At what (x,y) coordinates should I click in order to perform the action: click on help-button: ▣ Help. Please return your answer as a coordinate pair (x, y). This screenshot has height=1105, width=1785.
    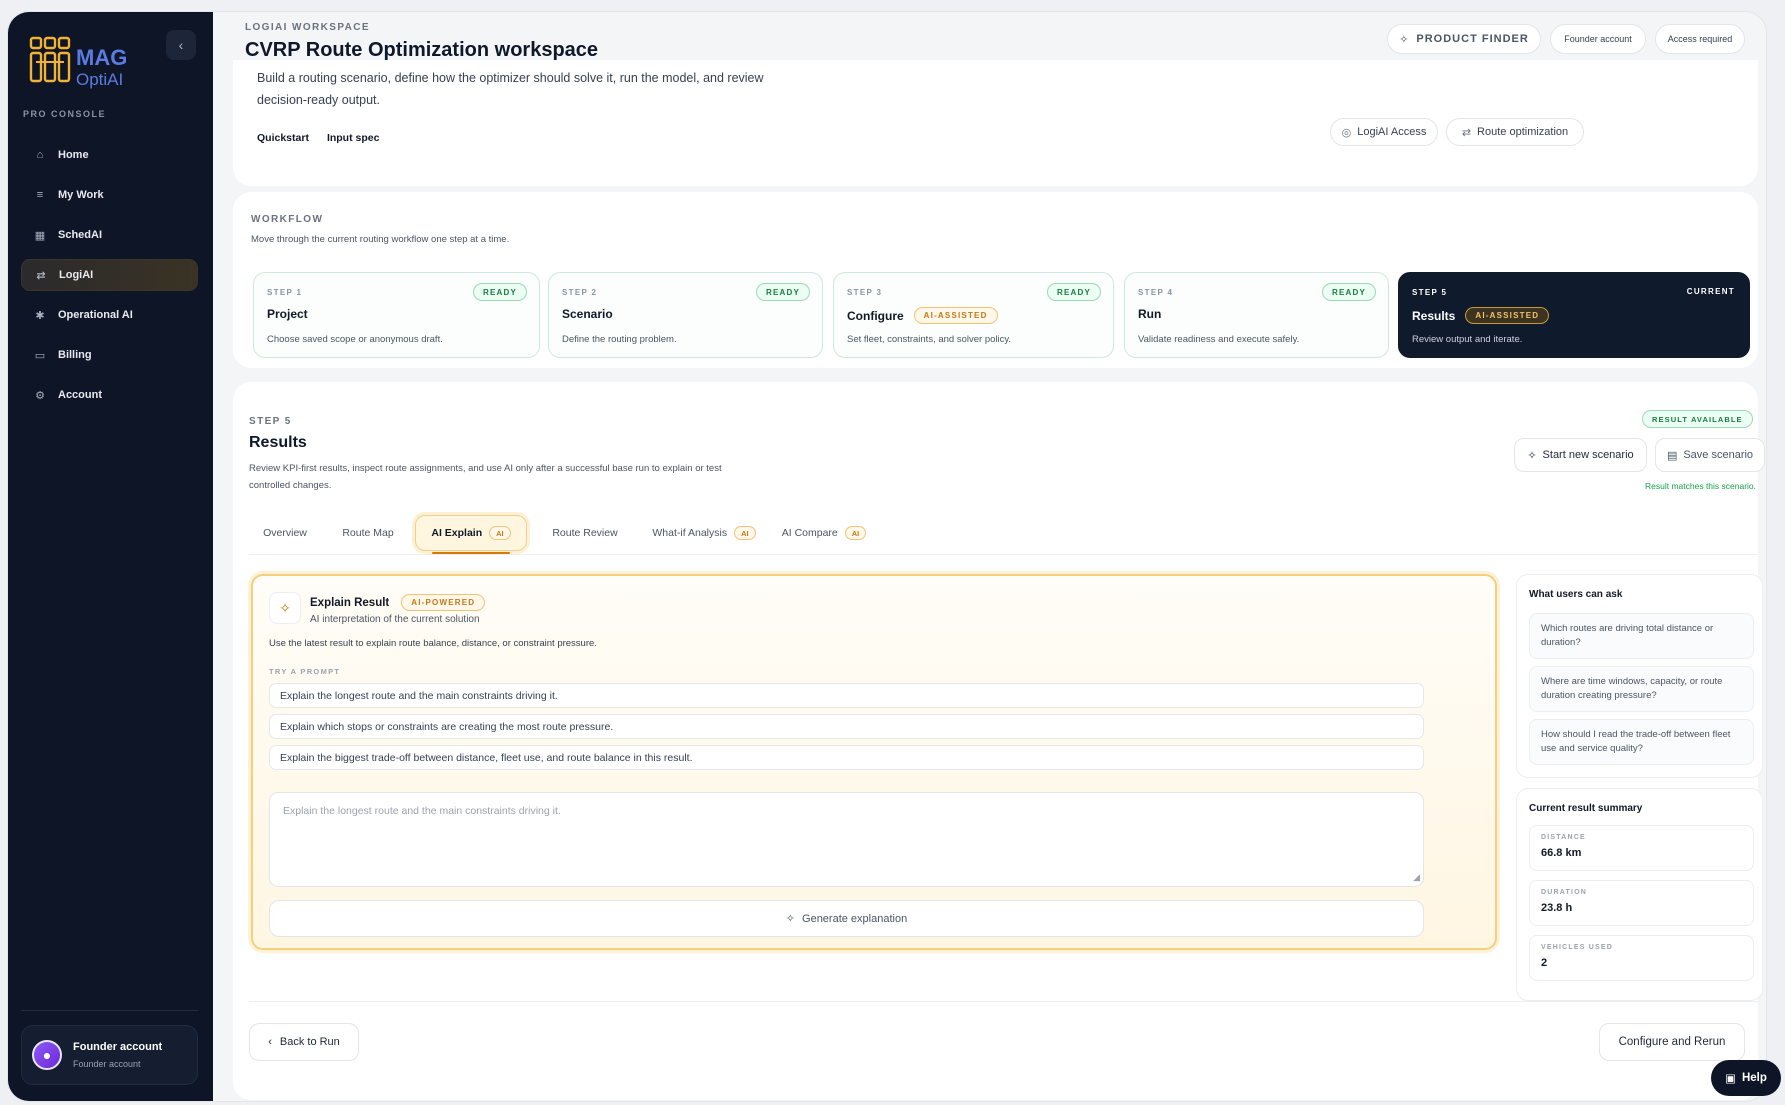
    Looking at the image, I should click on (1746, 1078).